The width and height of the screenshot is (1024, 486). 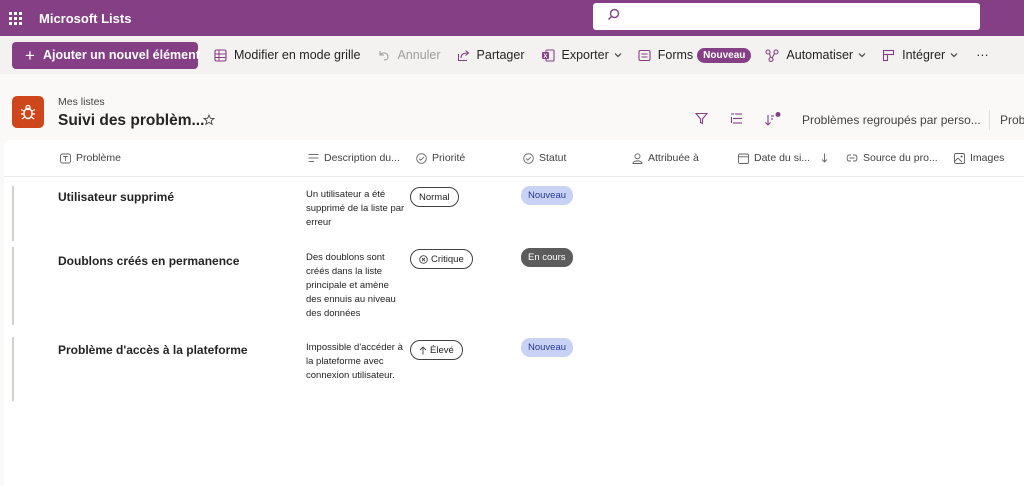 What do you see at coordinates (512, 18) in the screenshot?
I see `app-header: Microsoft Lists` at bounding box center [512, 18].